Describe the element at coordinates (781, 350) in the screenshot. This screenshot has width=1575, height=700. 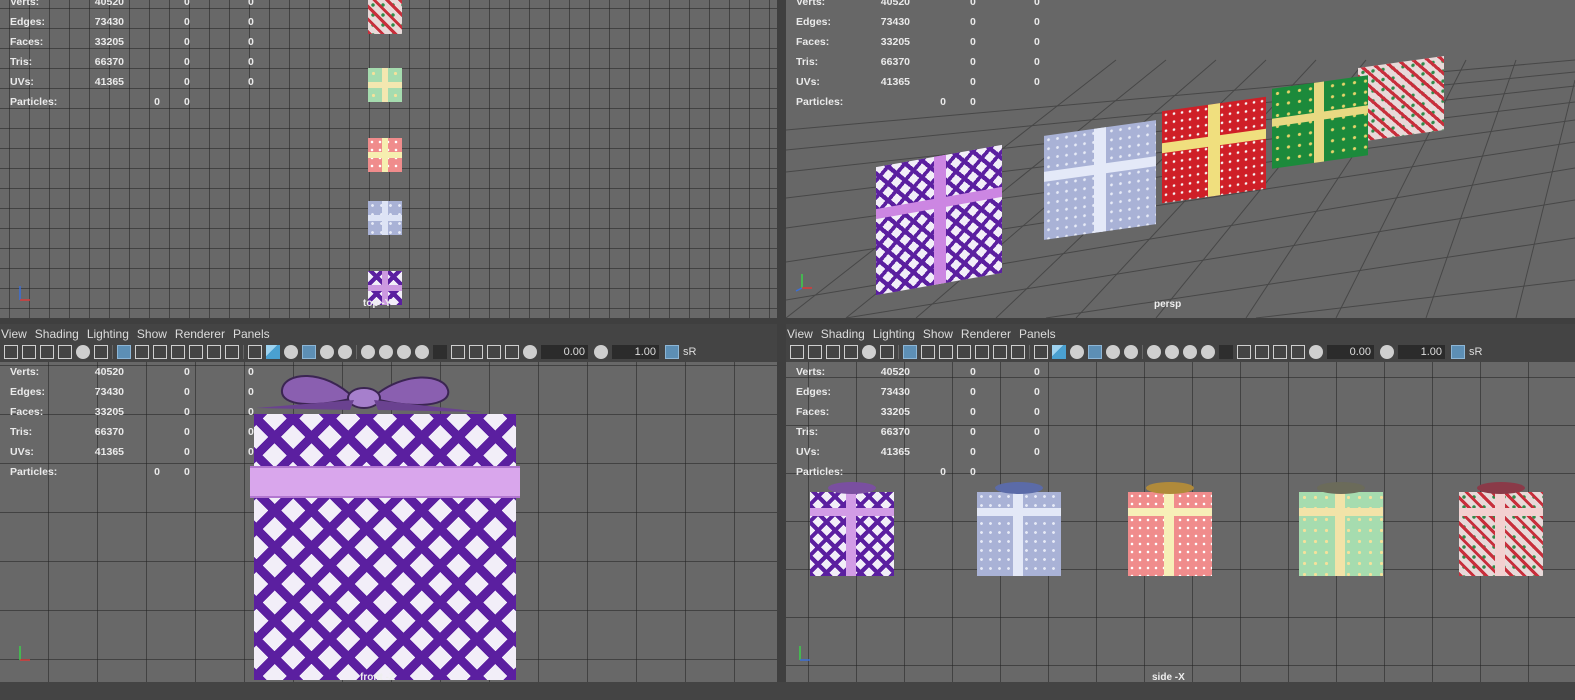
I see `pane-divider-vertical` at that location.